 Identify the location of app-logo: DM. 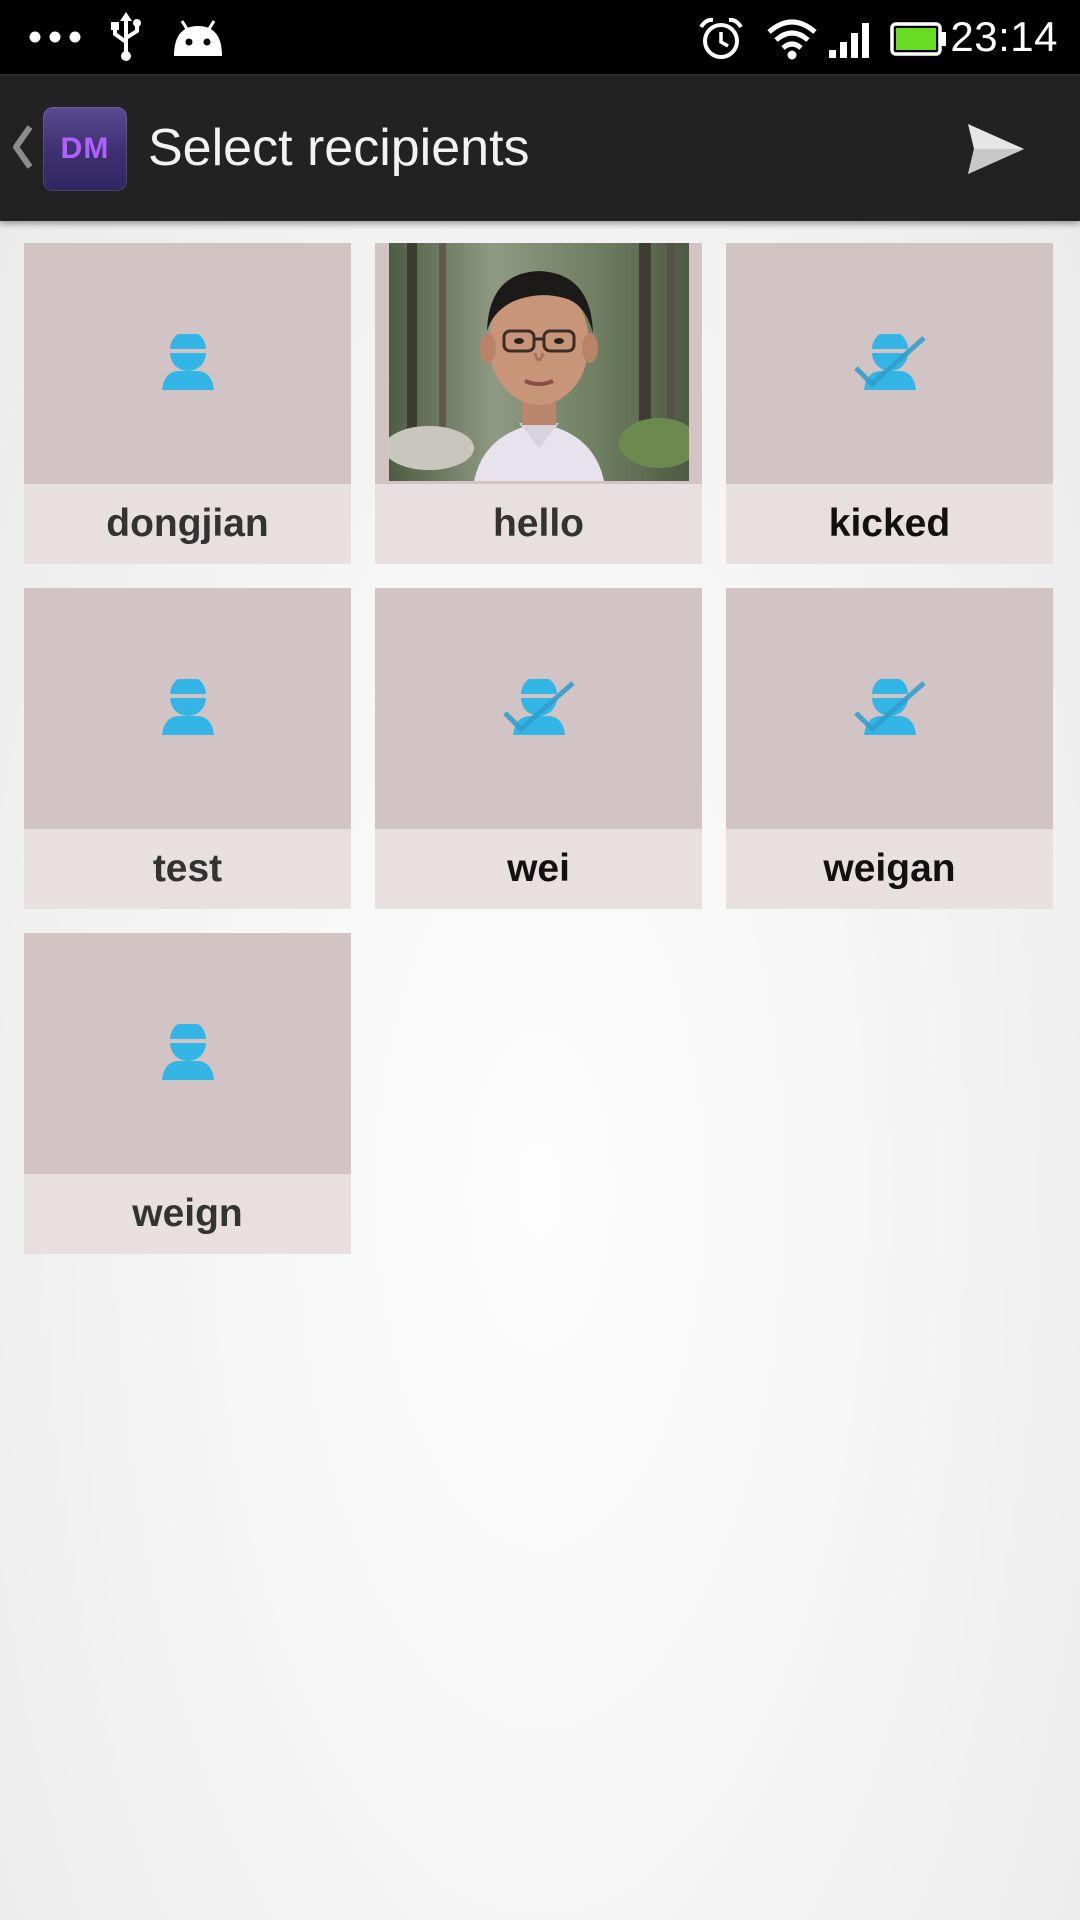
(85, 149).